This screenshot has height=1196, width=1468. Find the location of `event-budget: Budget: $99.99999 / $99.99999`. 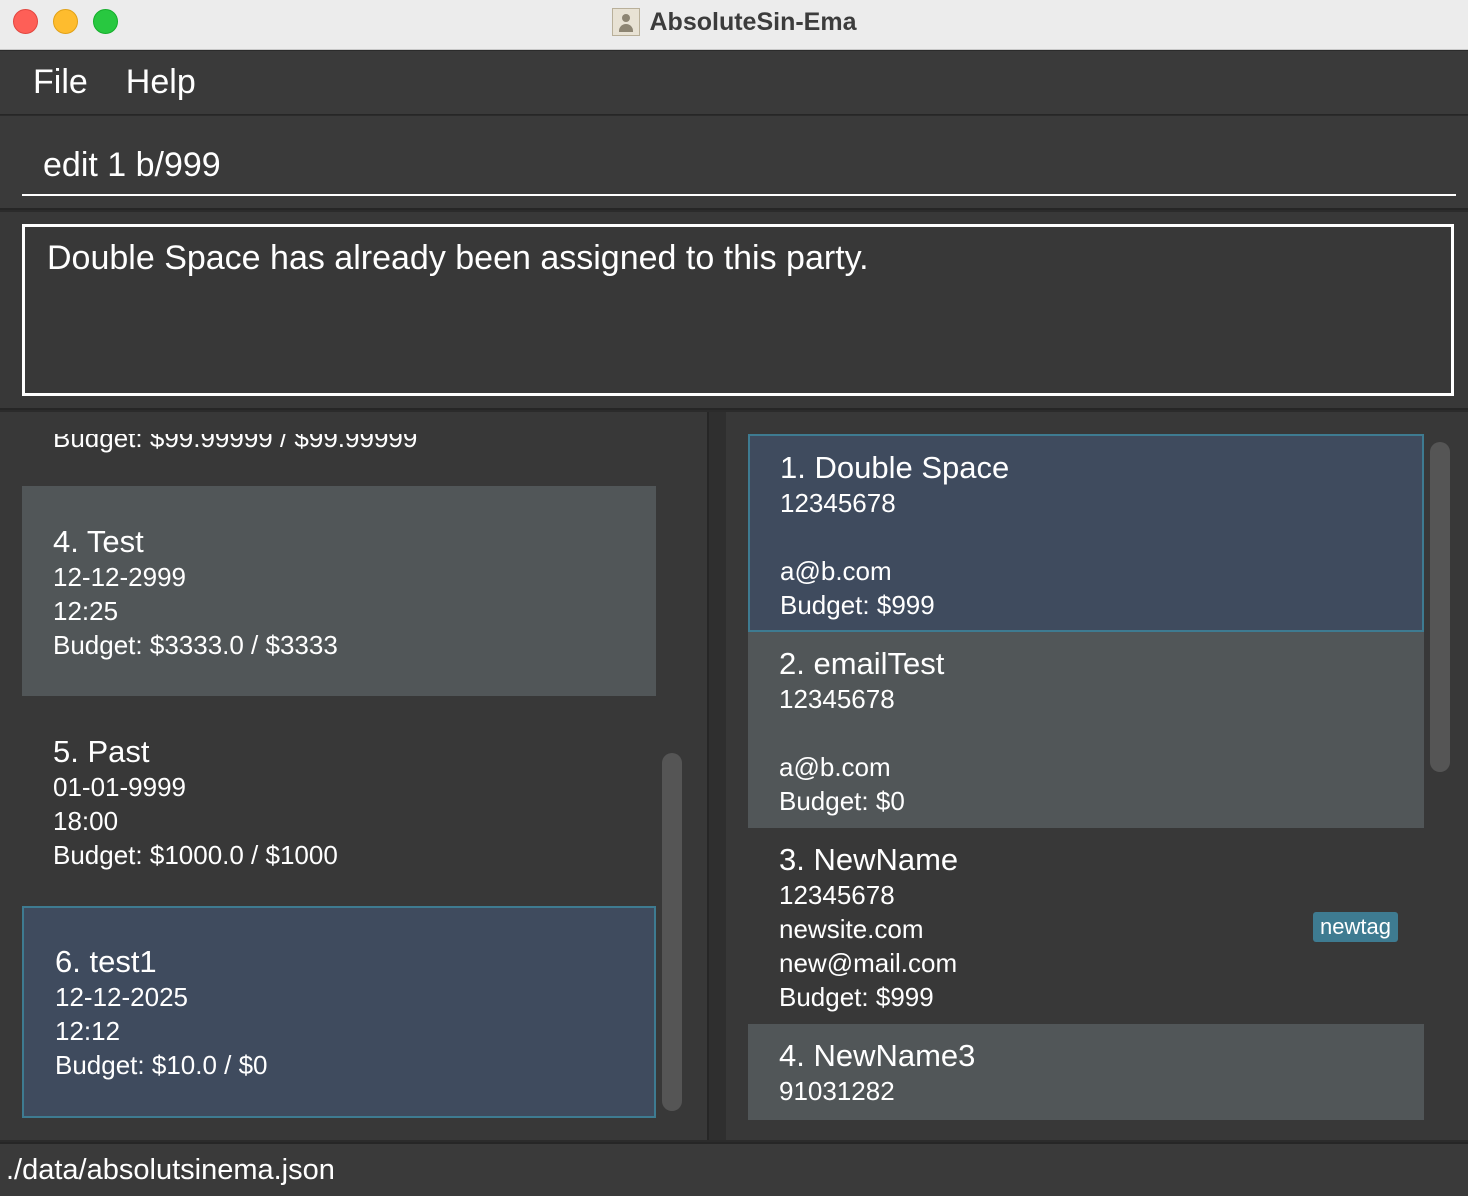

event-budget: Budget: $99.99999 / $99.99999 is located at coordinates (235, 443).